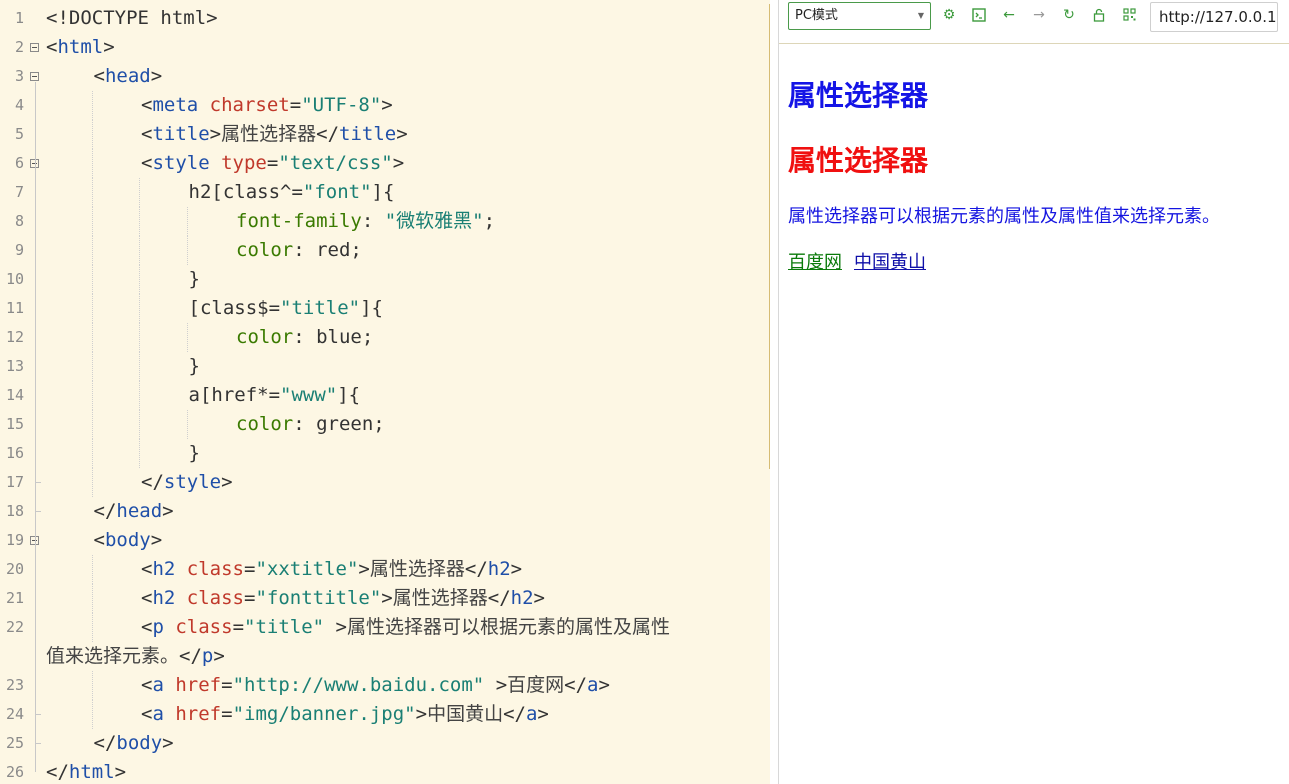 The width and height of the screenshot is (1289, 784). What do you see at coordinates (1039, 15) in the screenshot?
I see `forward-arrow-icon: →` at bounding box center [1039, 15].